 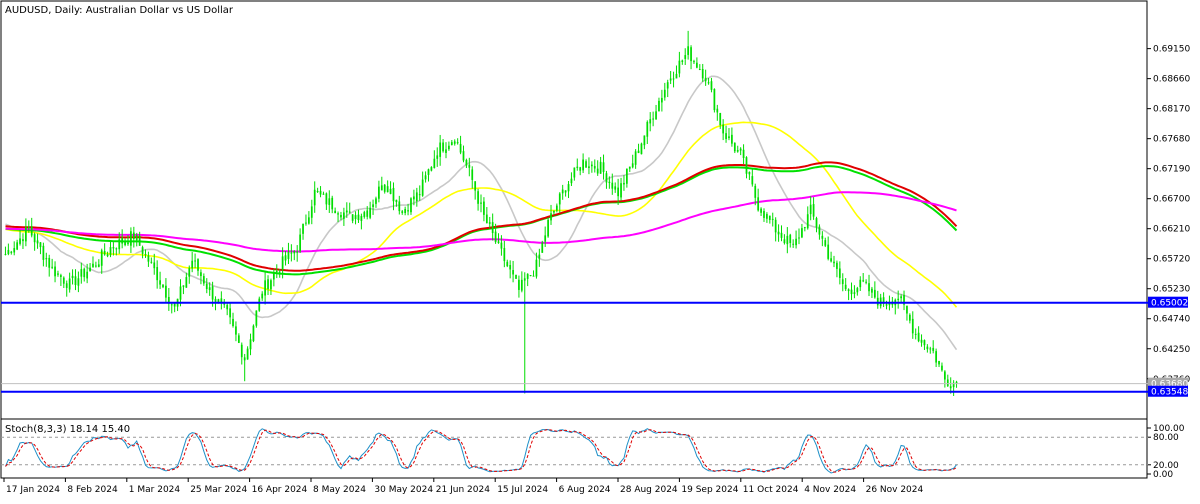 I want to click on time-tick-label: 11 Oct 2024, so click(x=771, y=490).